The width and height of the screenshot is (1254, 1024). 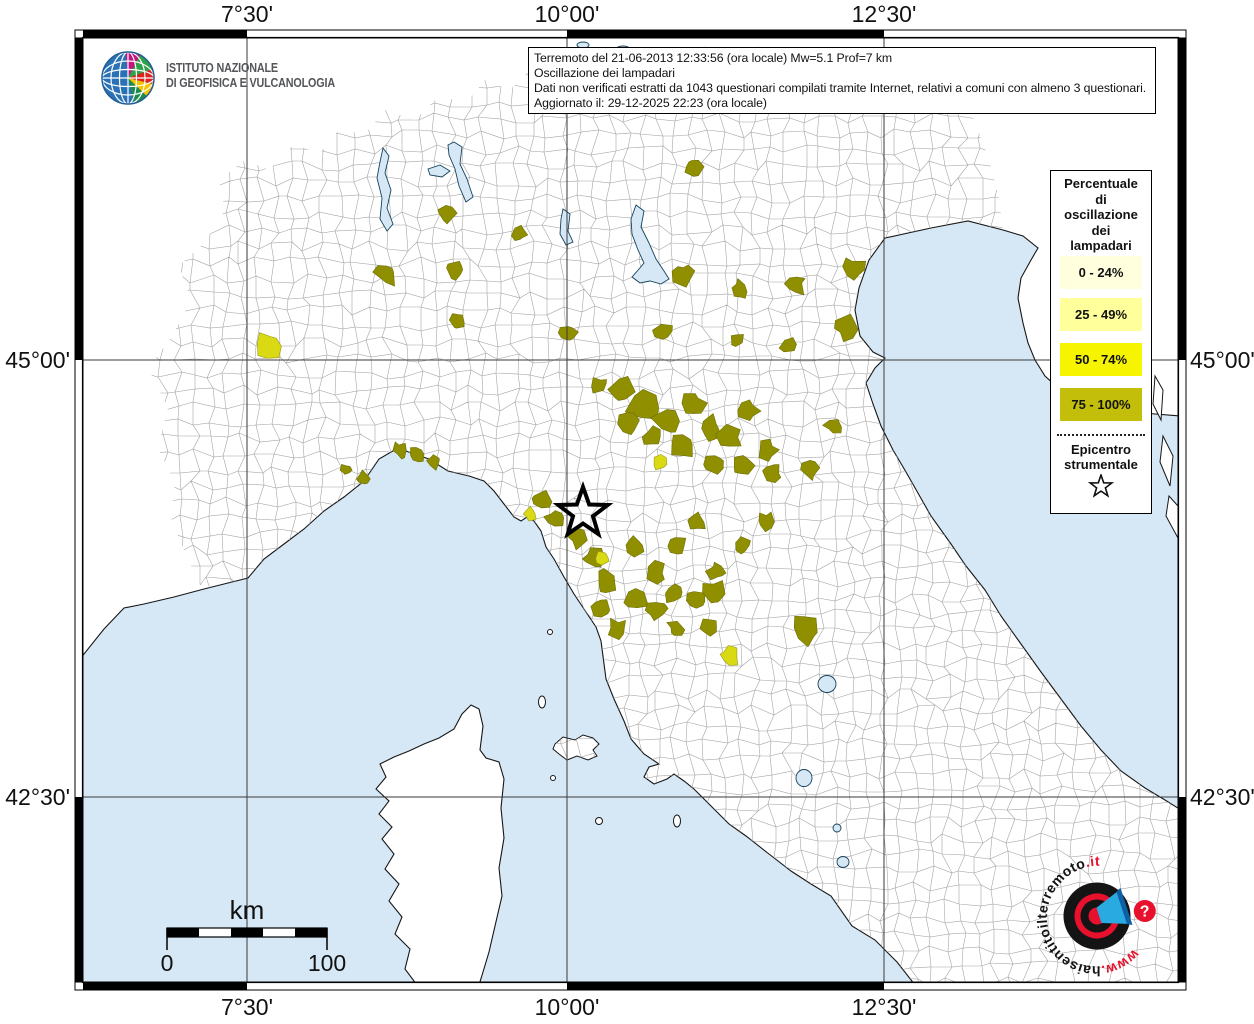 What do you see at coordinates (1101, 457) in the screenshot?
I see `legend-epicenter-label: Epicentro strumentale` at bounding box center [1101, 457].